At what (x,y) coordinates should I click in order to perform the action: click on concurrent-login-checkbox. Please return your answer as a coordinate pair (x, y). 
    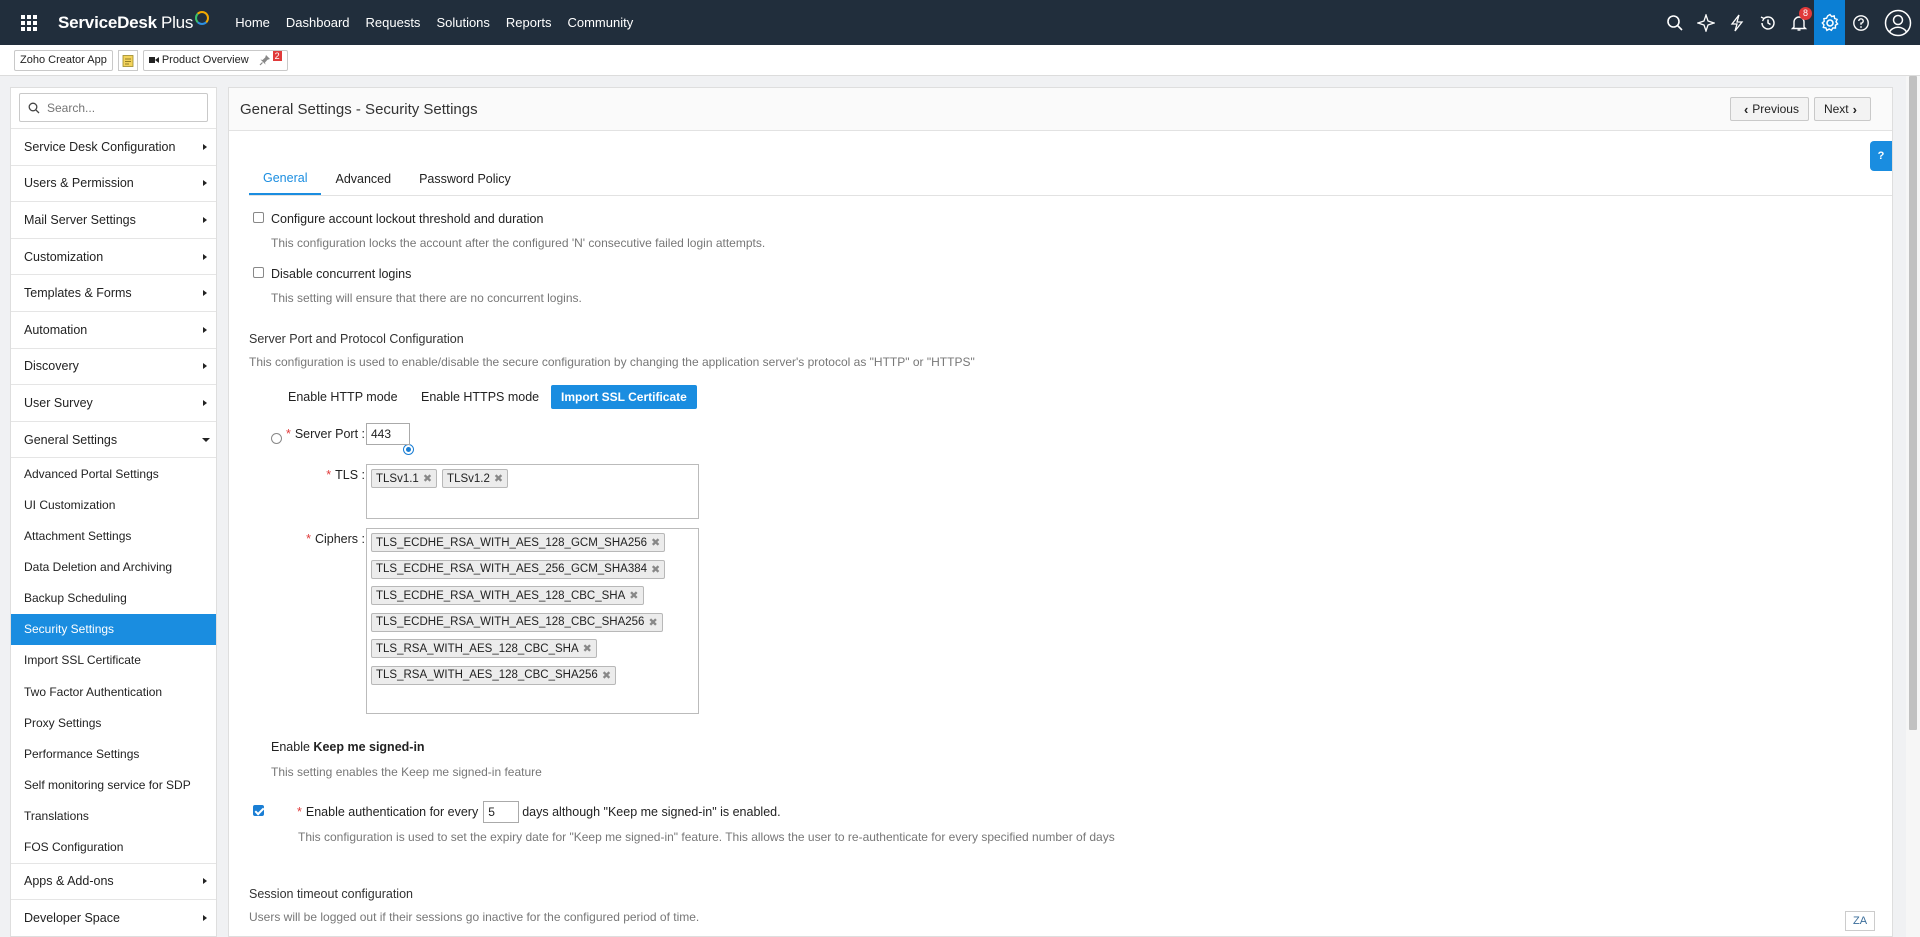
    Looking at the image, I should click on (258, 272).